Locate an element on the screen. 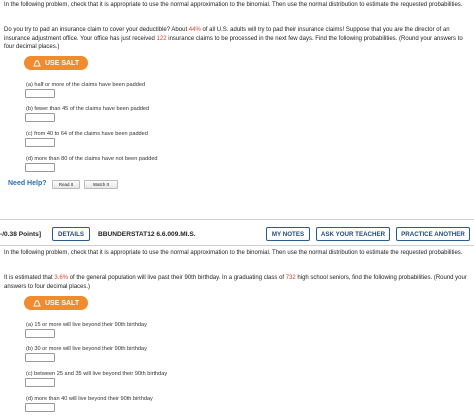 Image resolution: width=474 pixels, height=415 pixels. q2-class-size: 732 is located at coordinates (290, 278).